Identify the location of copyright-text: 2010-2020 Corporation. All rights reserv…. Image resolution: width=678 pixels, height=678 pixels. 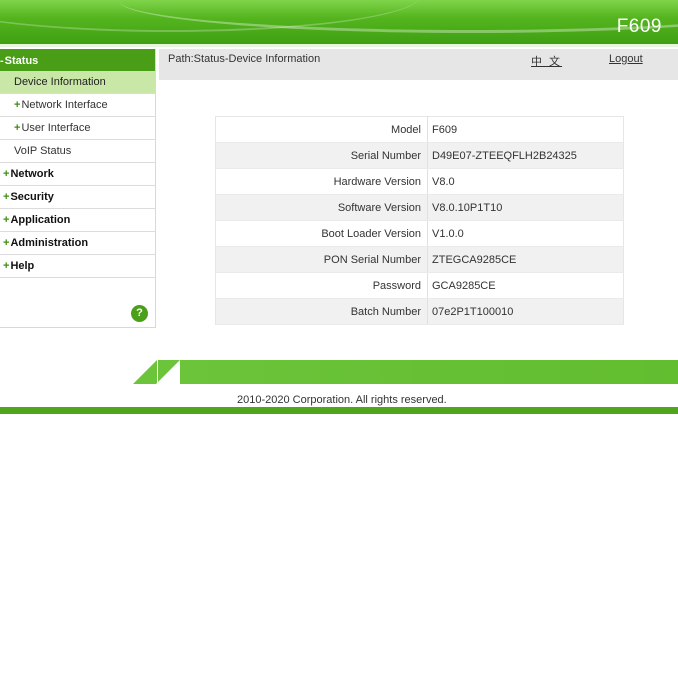
(342, 400).